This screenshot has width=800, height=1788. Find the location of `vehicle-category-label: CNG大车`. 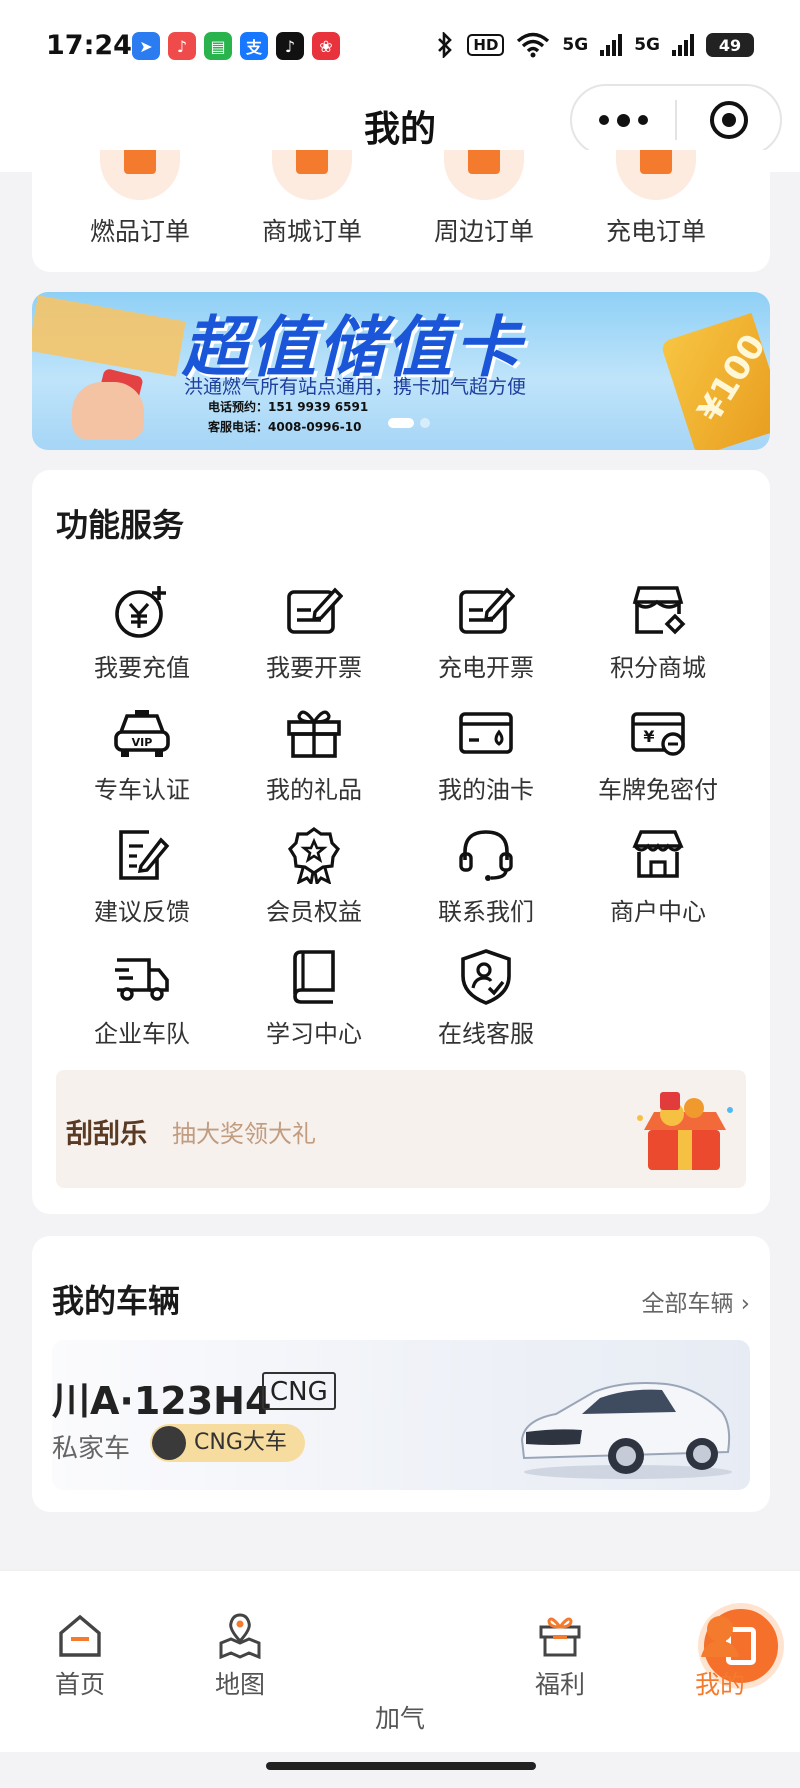

vehicle-category-label: CNG大车 is located at coordinates (240, 1442).